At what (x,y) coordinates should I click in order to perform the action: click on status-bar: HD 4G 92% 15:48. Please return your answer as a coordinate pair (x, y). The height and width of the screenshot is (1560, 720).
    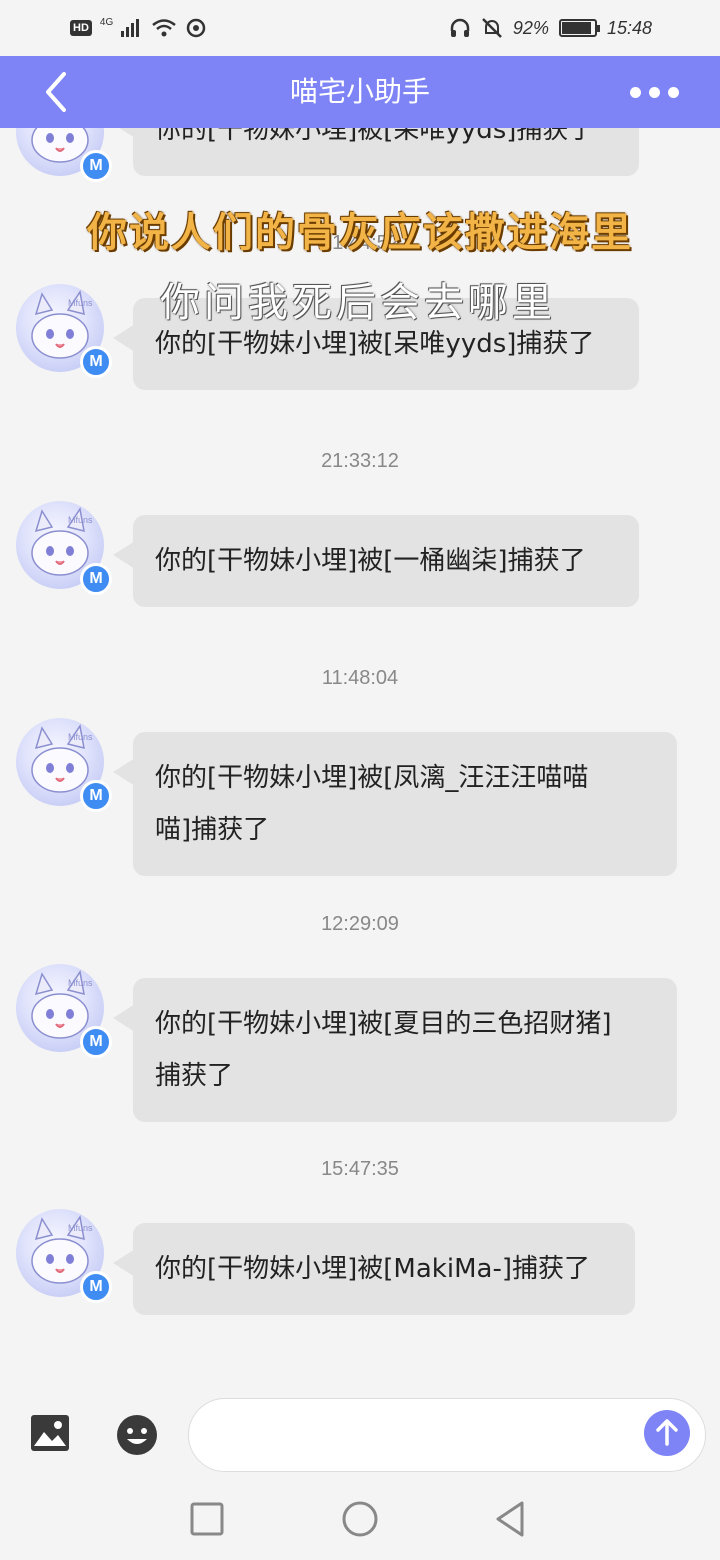
    Looking at the image, I should click on (360, 28).